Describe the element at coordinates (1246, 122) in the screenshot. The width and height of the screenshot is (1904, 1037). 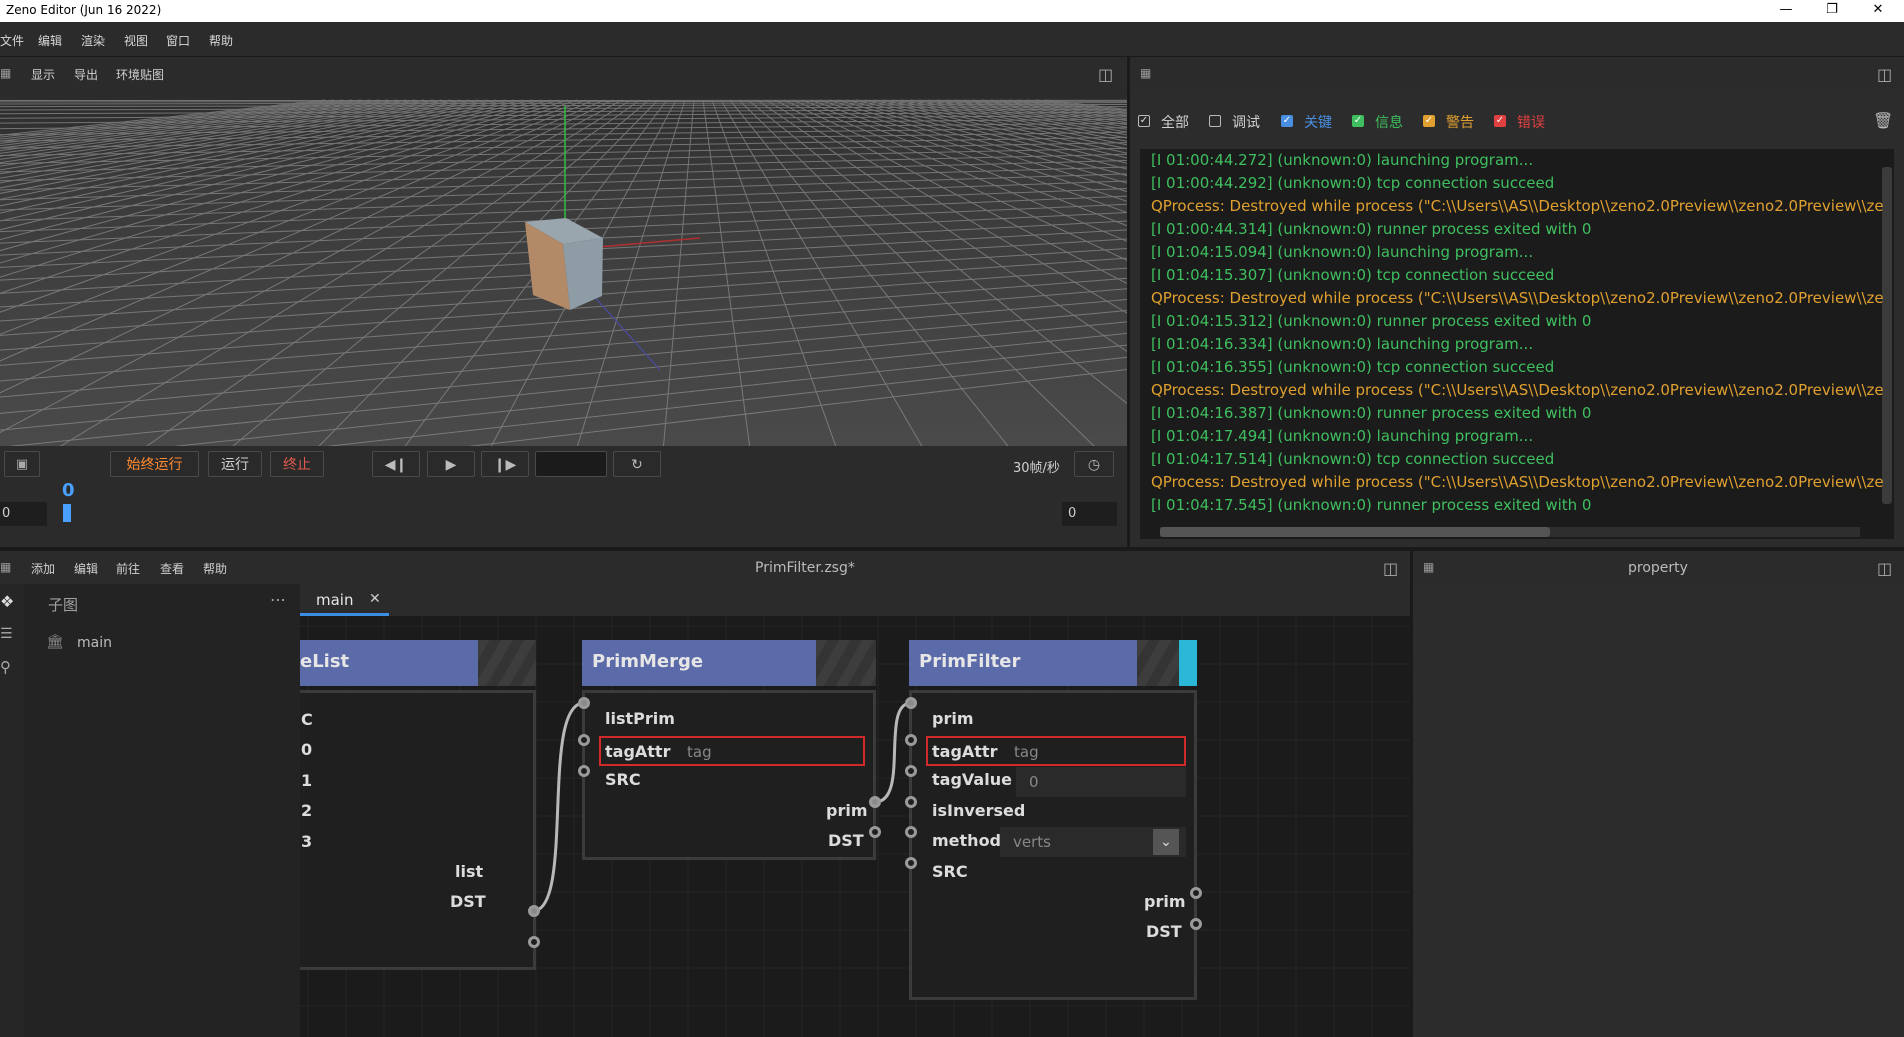
I see `log-filter-label: 调试` at that location.